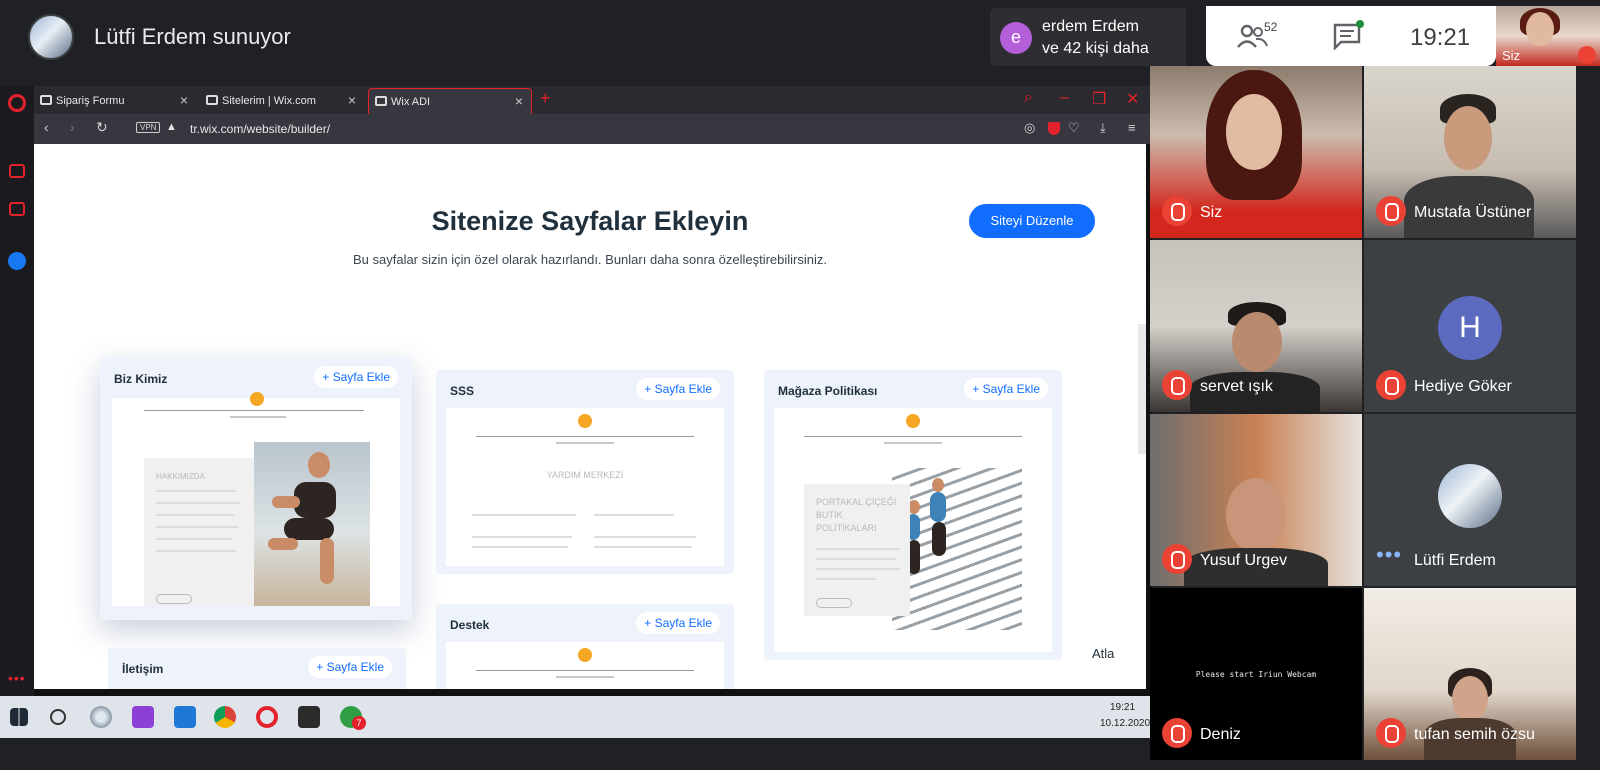  What do you see at coordinates (1016, 38) in the screenshot?
I see `joiner-avatar: e` at bounding box center [1016, 38].